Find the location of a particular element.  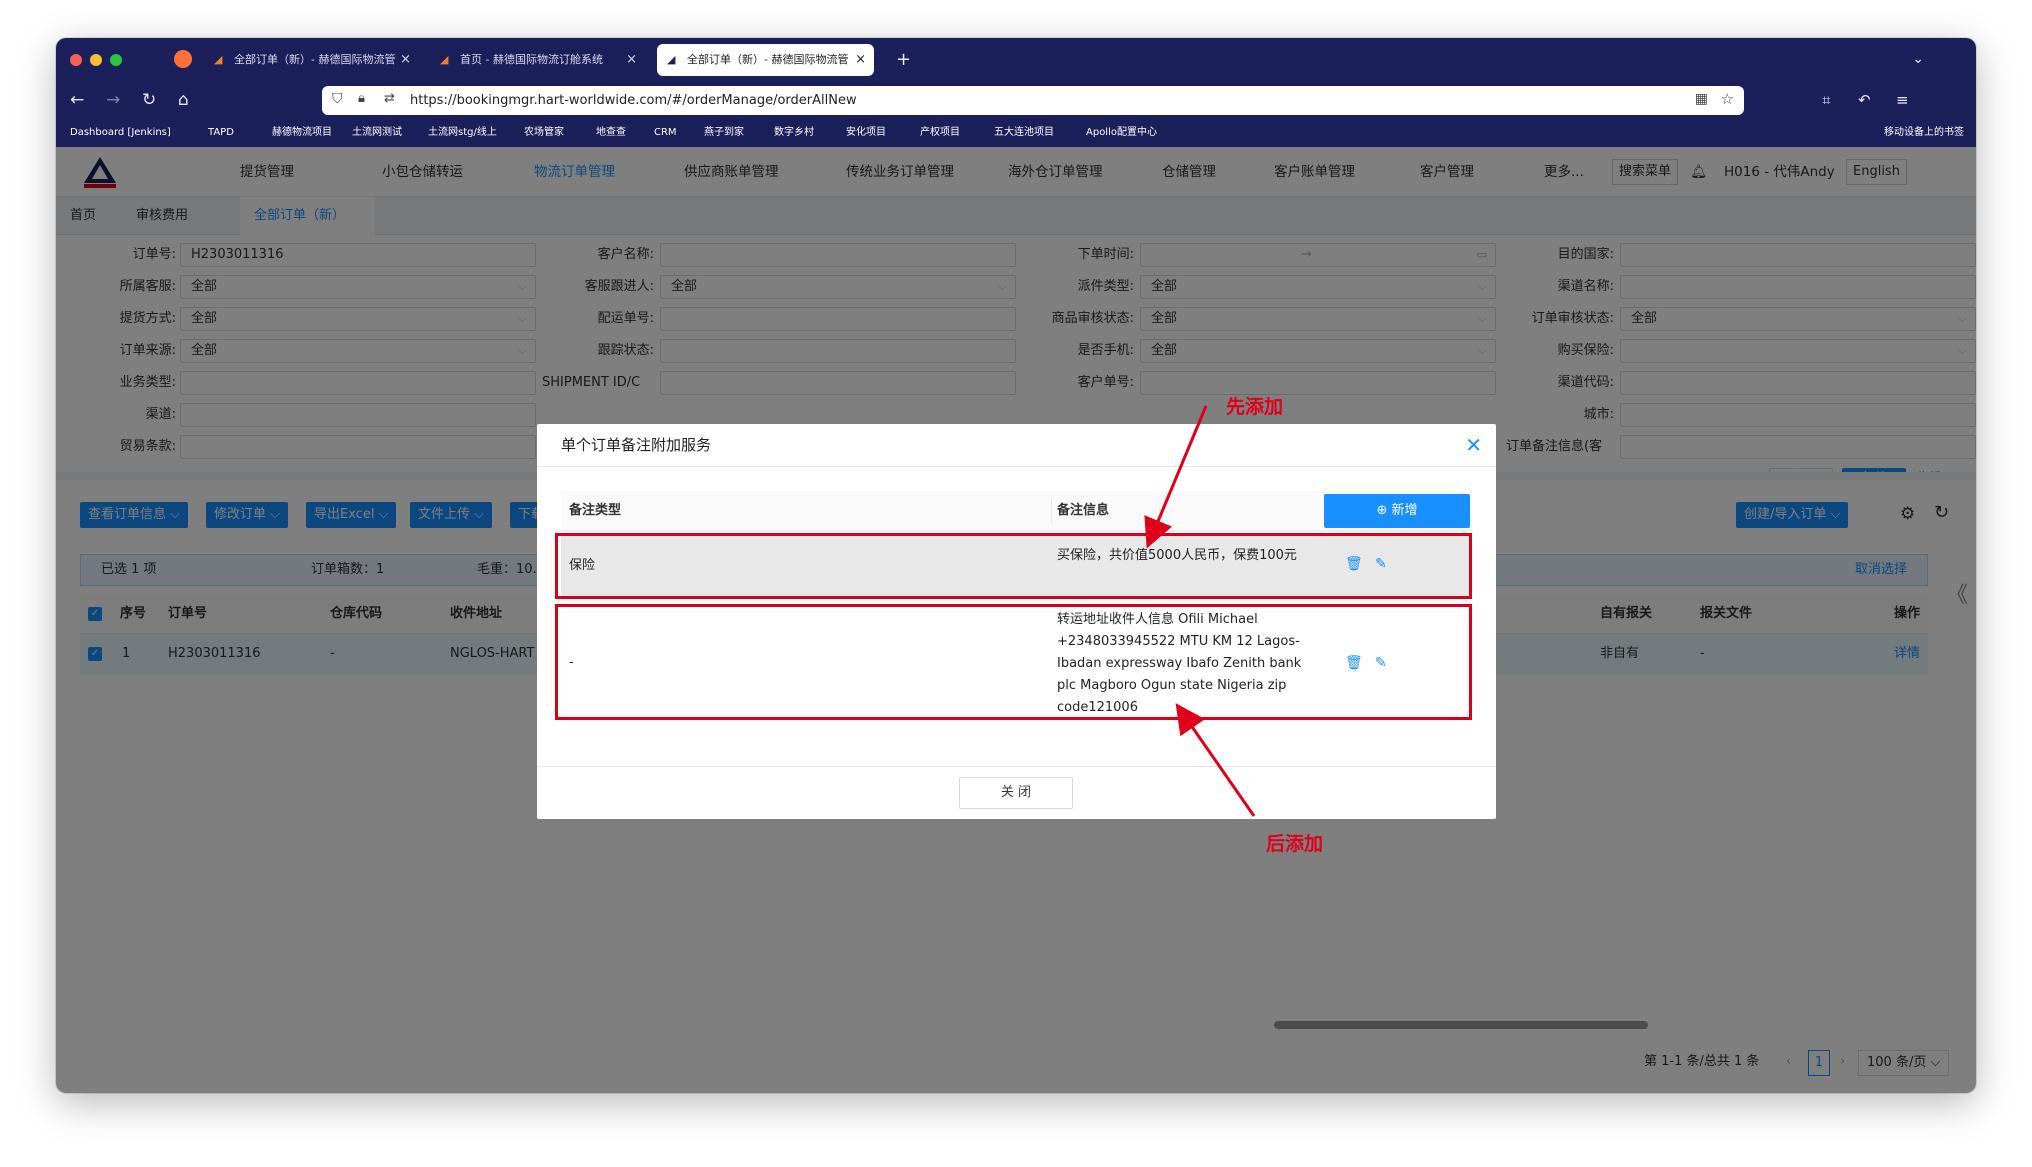

add-button-label: 新增 is located at coordinates (1404, 510).